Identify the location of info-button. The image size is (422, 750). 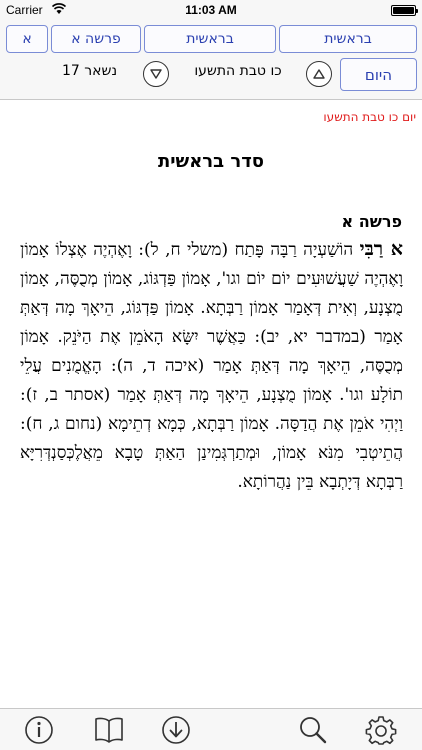
(39, 730).